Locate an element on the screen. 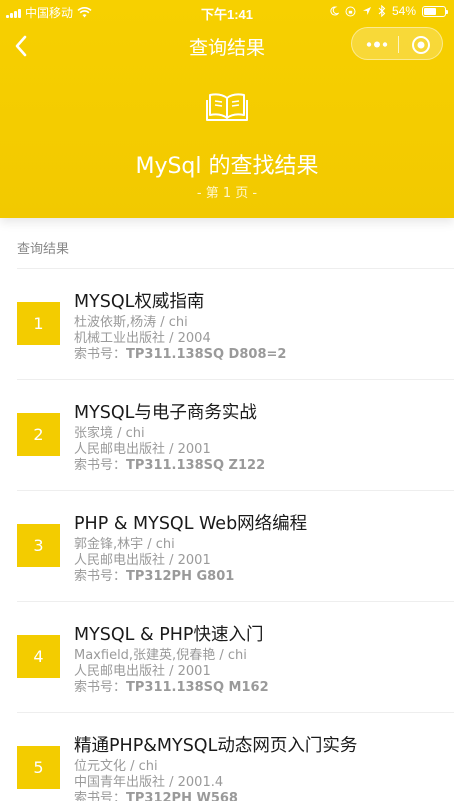  hero-title: MySql 的查找结果 is located at coordinates (227, 166).